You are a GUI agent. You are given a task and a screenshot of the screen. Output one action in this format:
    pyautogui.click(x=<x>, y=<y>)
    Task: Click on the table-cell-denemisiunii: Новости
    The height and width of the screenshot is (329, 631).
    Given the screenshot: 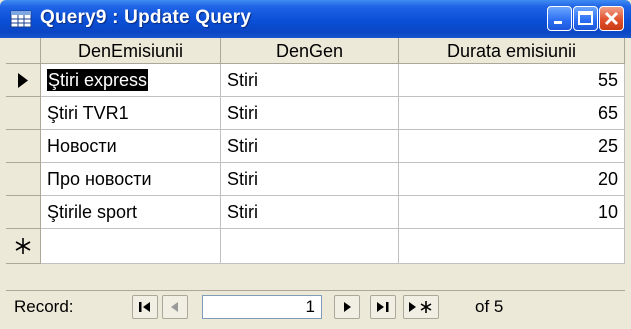 What is the action you would take?
    pyautogui.click(x=131, y=146)
    